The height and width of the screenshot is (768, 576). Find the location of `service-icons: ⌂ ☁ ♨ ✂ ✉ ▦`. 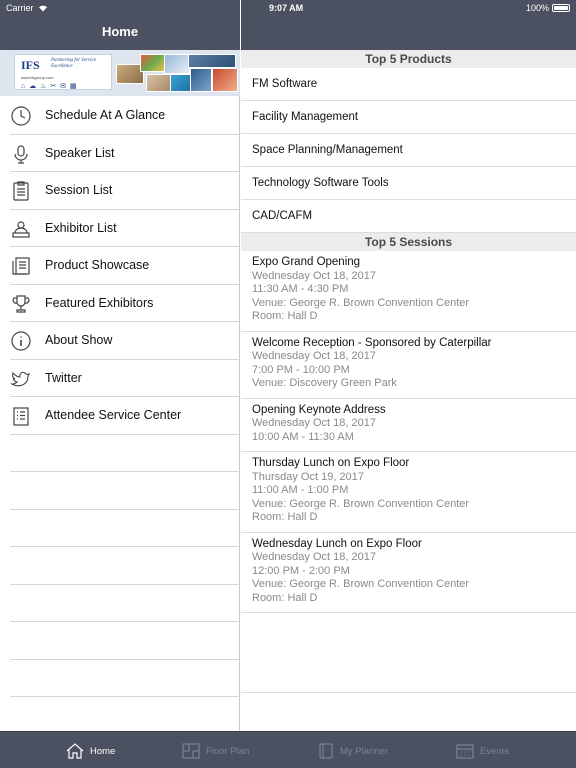

service-icons: ⌂ ☁ ♨ ✂ ✉ ▦ is located at coordinates (49, 86).